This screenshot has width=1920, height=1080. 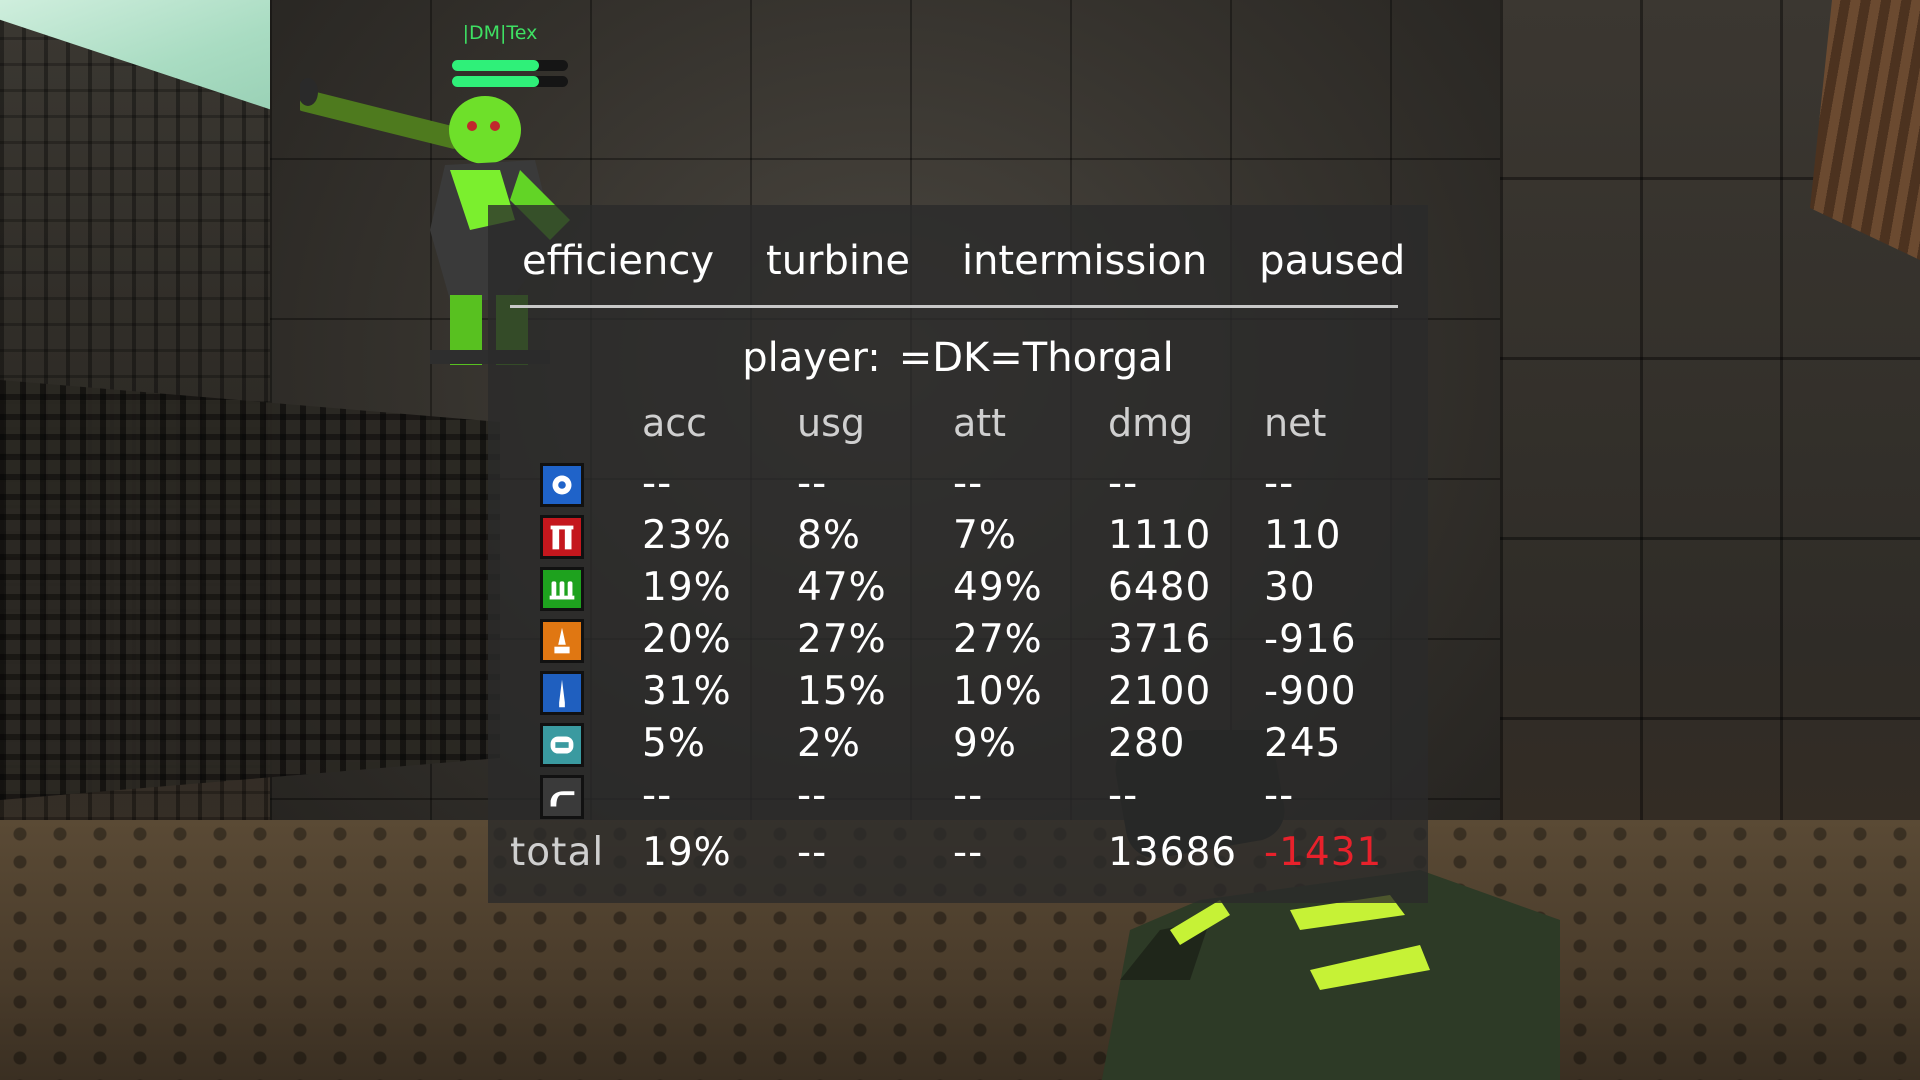 I want to click on tabs-divider, so click(x=954, y=306).